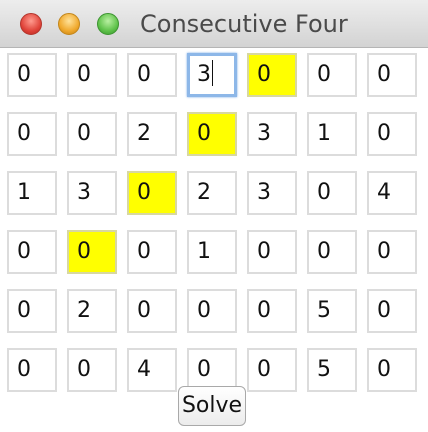  I want to click on text-caret, so click(212, 73).